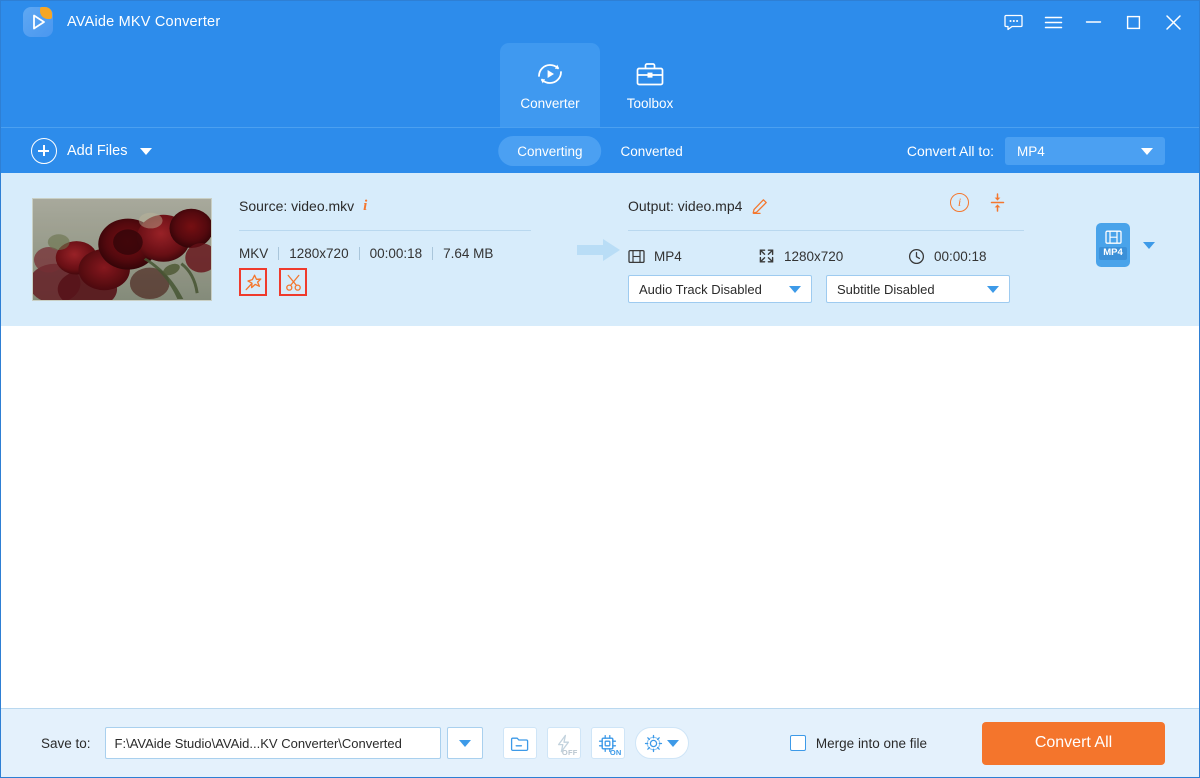 This screenshot has width=1200, height=778. Describe the element at coordinates (959, 202) in the screenshot. I see `info-circle-icon: i` at that location.